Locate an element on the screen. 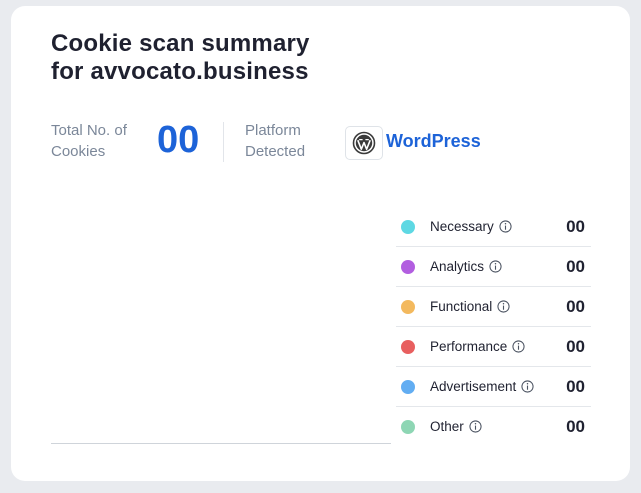 Image resolution: width=641 pixels, height=493 pixels. necessary-color-dot is located at coordinates (408, 226).